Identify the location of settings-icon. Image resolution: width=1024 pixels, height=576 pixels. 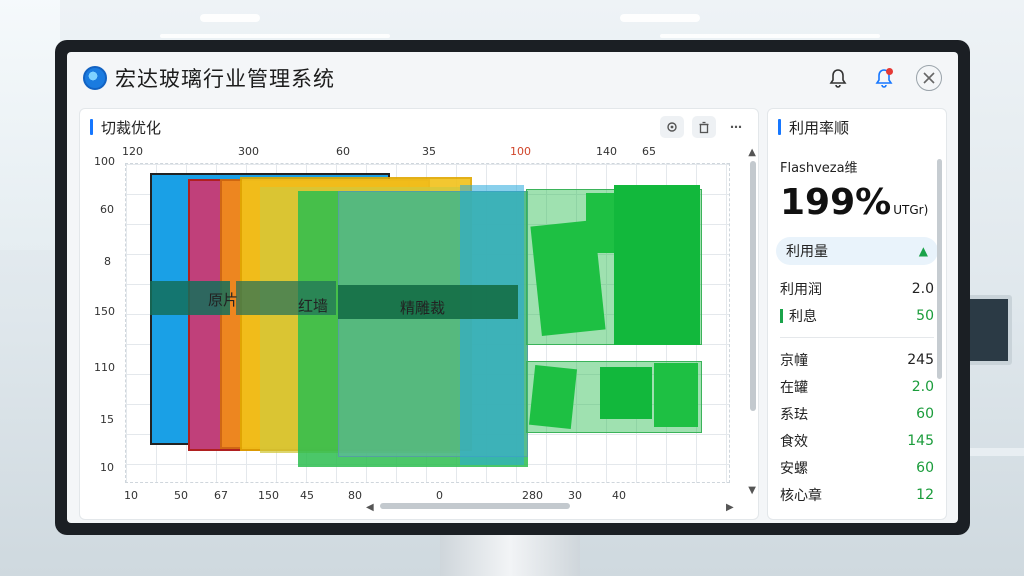
(672, 127).